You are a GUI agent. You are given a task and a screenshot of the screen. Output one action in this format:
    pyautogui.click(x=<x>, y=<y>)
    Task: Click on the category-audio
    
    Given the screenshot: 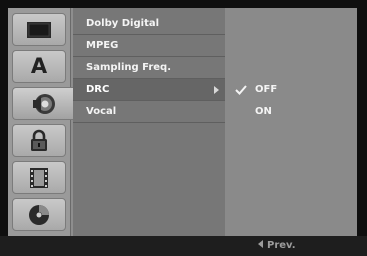 What is the action you would take?
    pyautogui.click(x=43, y=103)
    